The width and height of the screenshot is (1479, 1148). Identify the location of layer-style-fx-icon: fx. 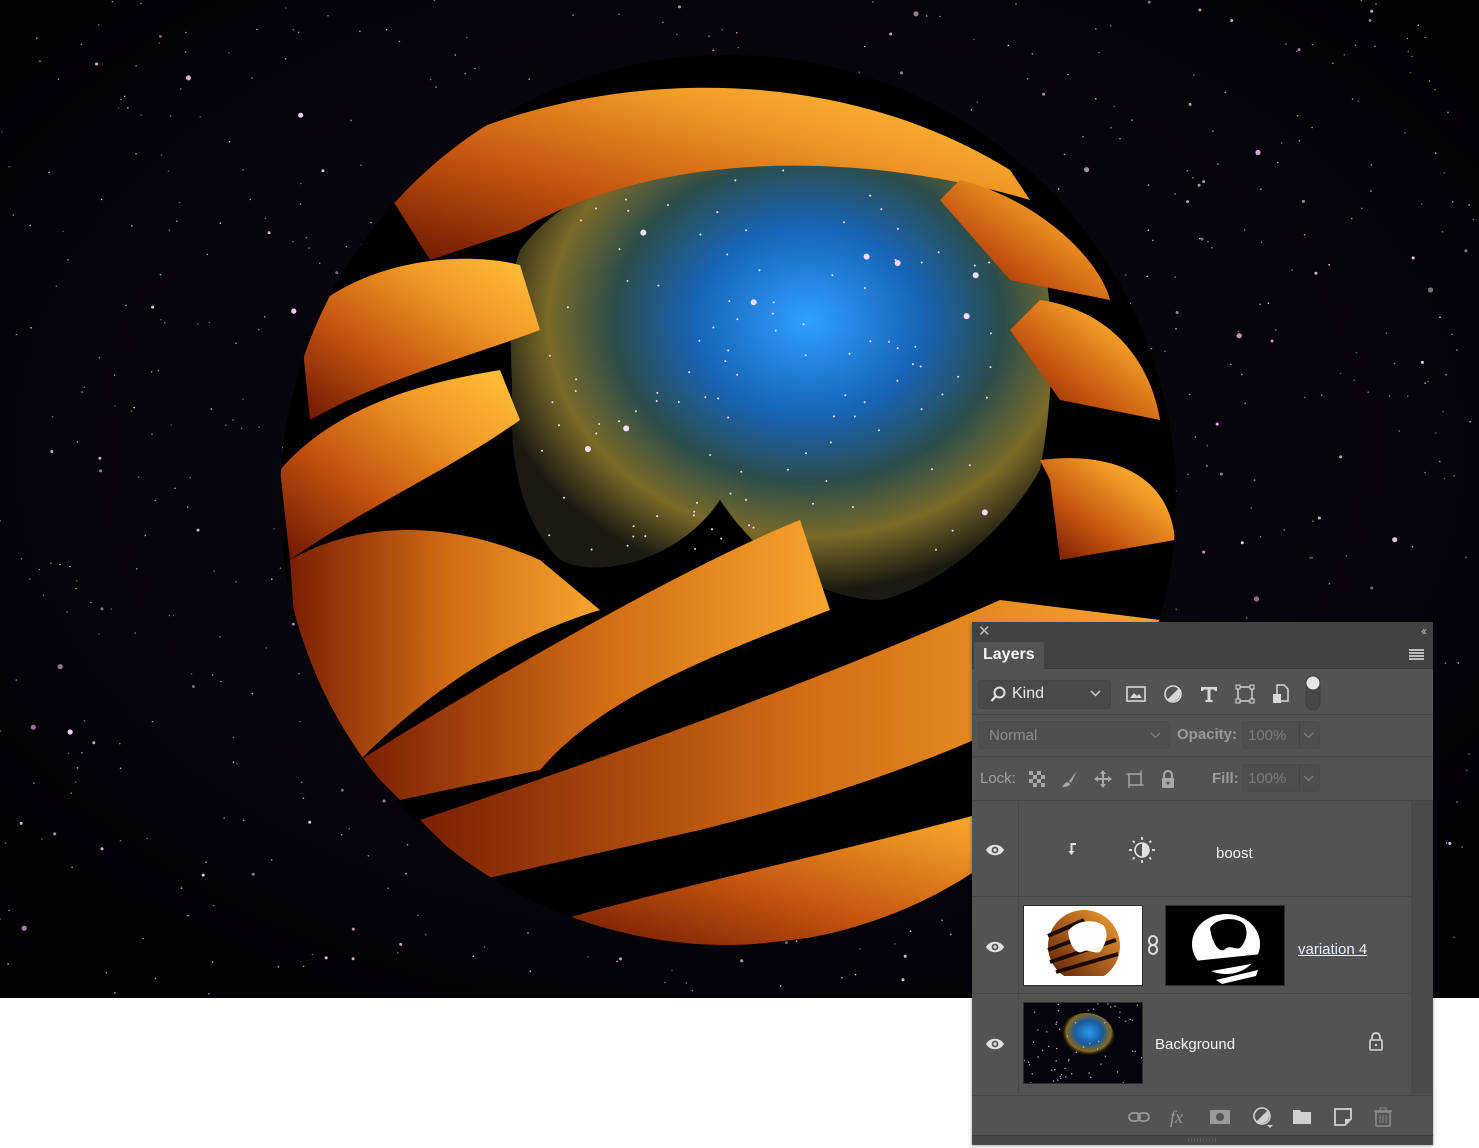
(1180, 1117).